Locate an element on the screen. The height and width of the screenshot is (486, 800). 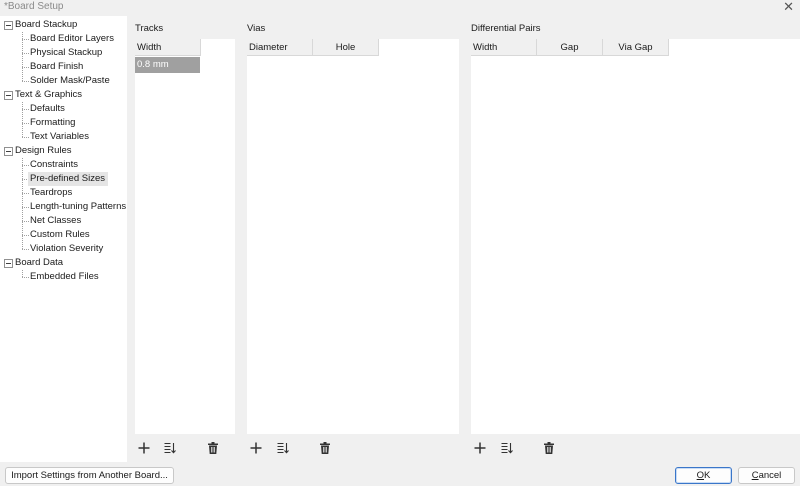
diff-pairs-delete-button is located at coordinates (549, 448).